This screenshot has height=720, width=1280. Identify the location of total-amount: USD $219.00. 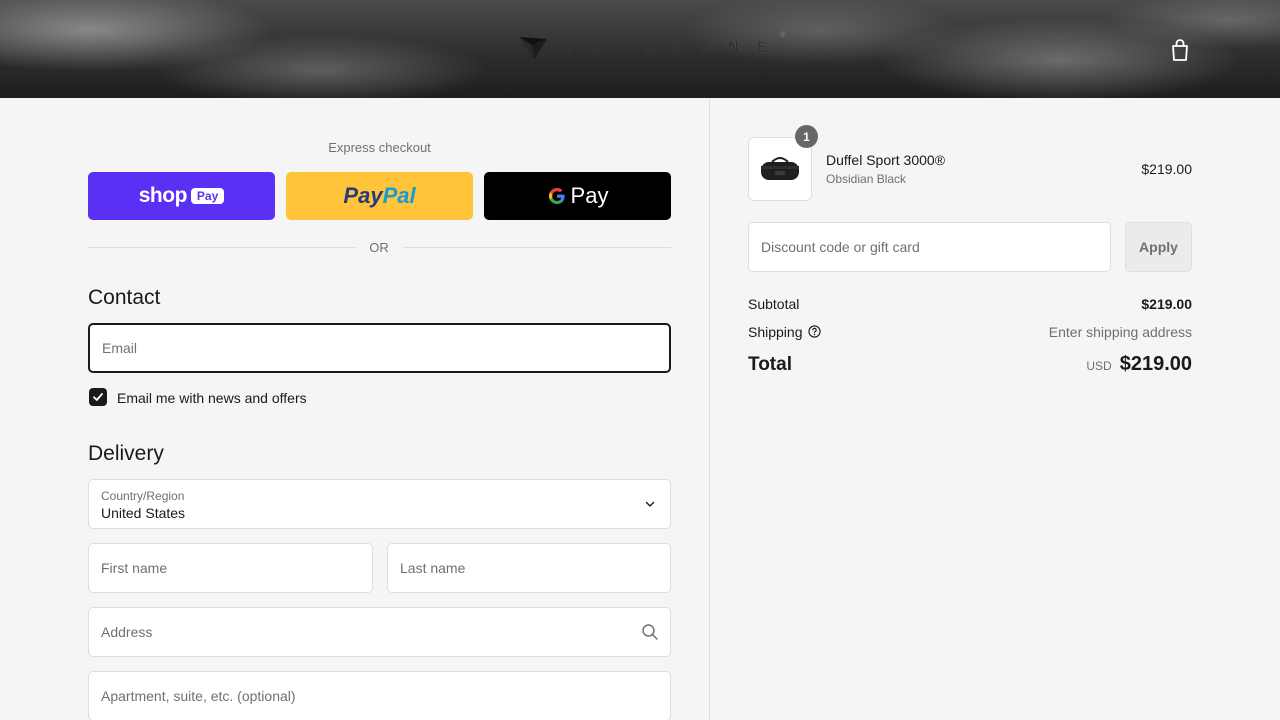
(1139, 364).